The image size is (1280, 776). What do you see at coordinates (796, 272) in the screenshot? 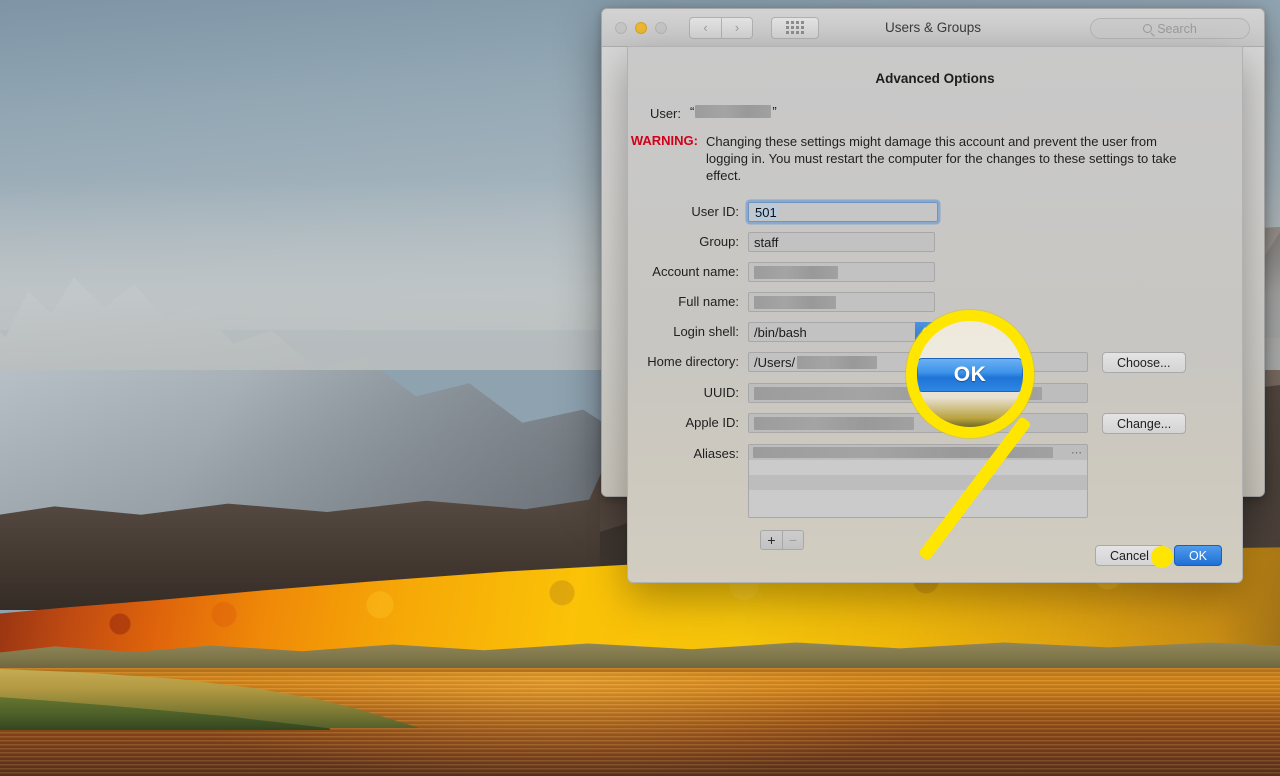
I see `account-name-redacted` at bounding box center [796, 272].